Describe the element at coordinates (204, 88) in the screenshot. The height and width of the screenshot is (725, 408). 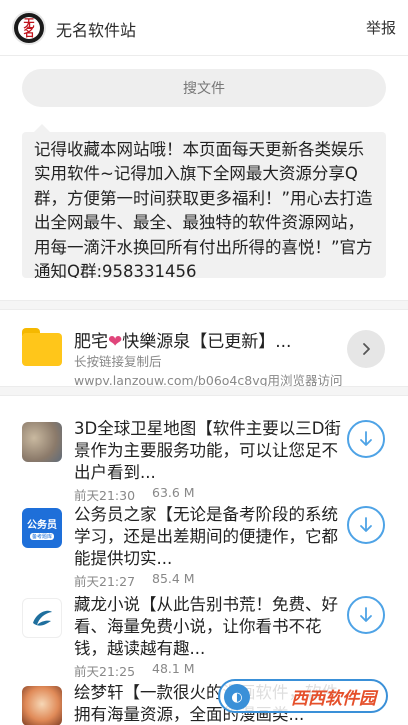
I see `search-file-button: 搜文件` at that location.